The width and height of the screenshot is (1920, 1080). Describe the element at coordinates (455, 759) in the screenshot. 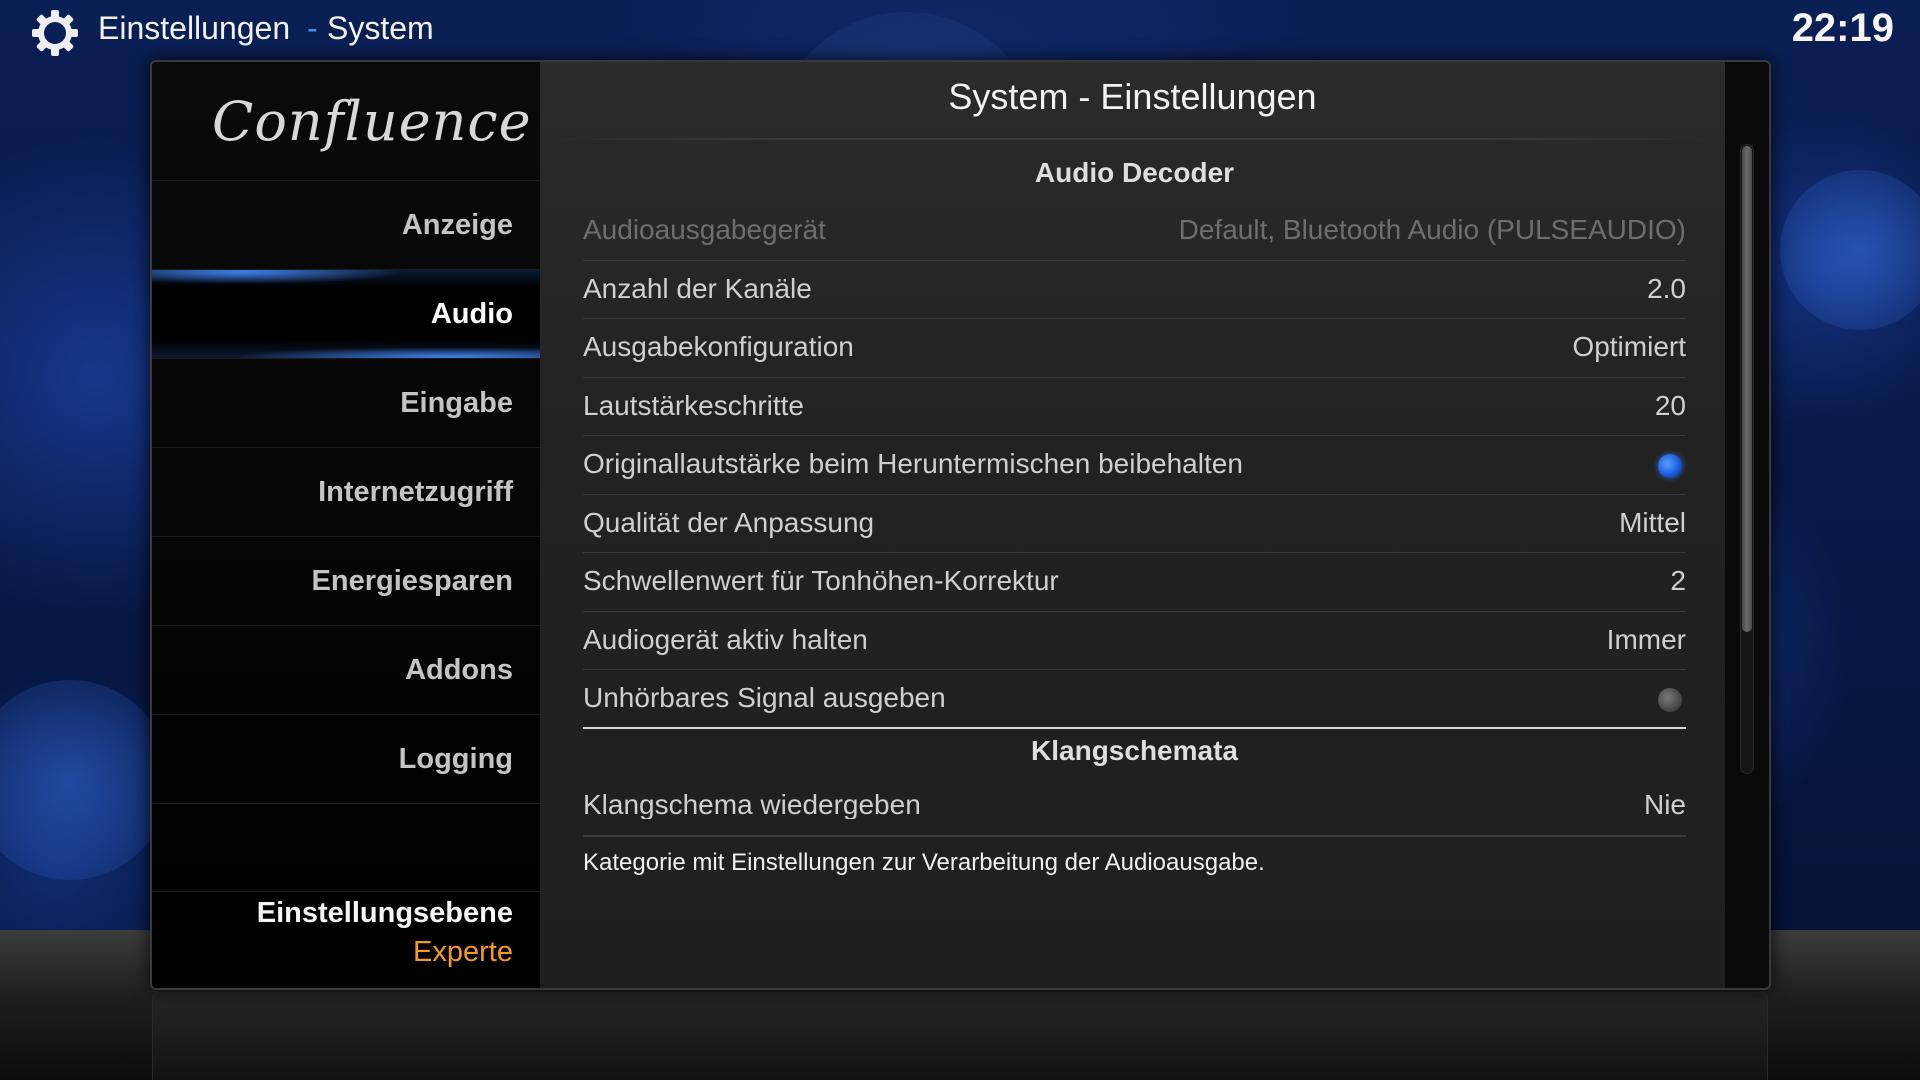

I see `sidebar-item-label: Logging` at that location.